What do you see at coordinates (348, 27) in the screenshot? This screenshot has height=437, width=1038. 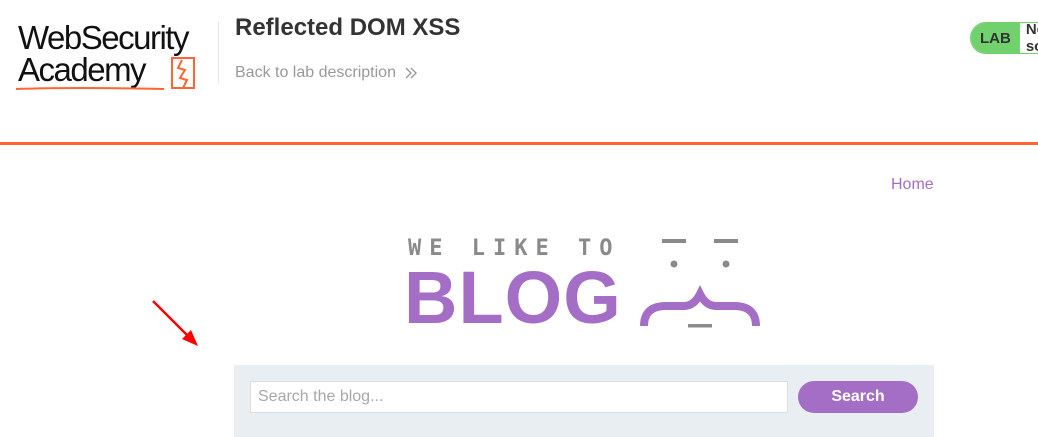 I see `lab-title: Reflected DOM XSS` at bounding box center [348, 27].